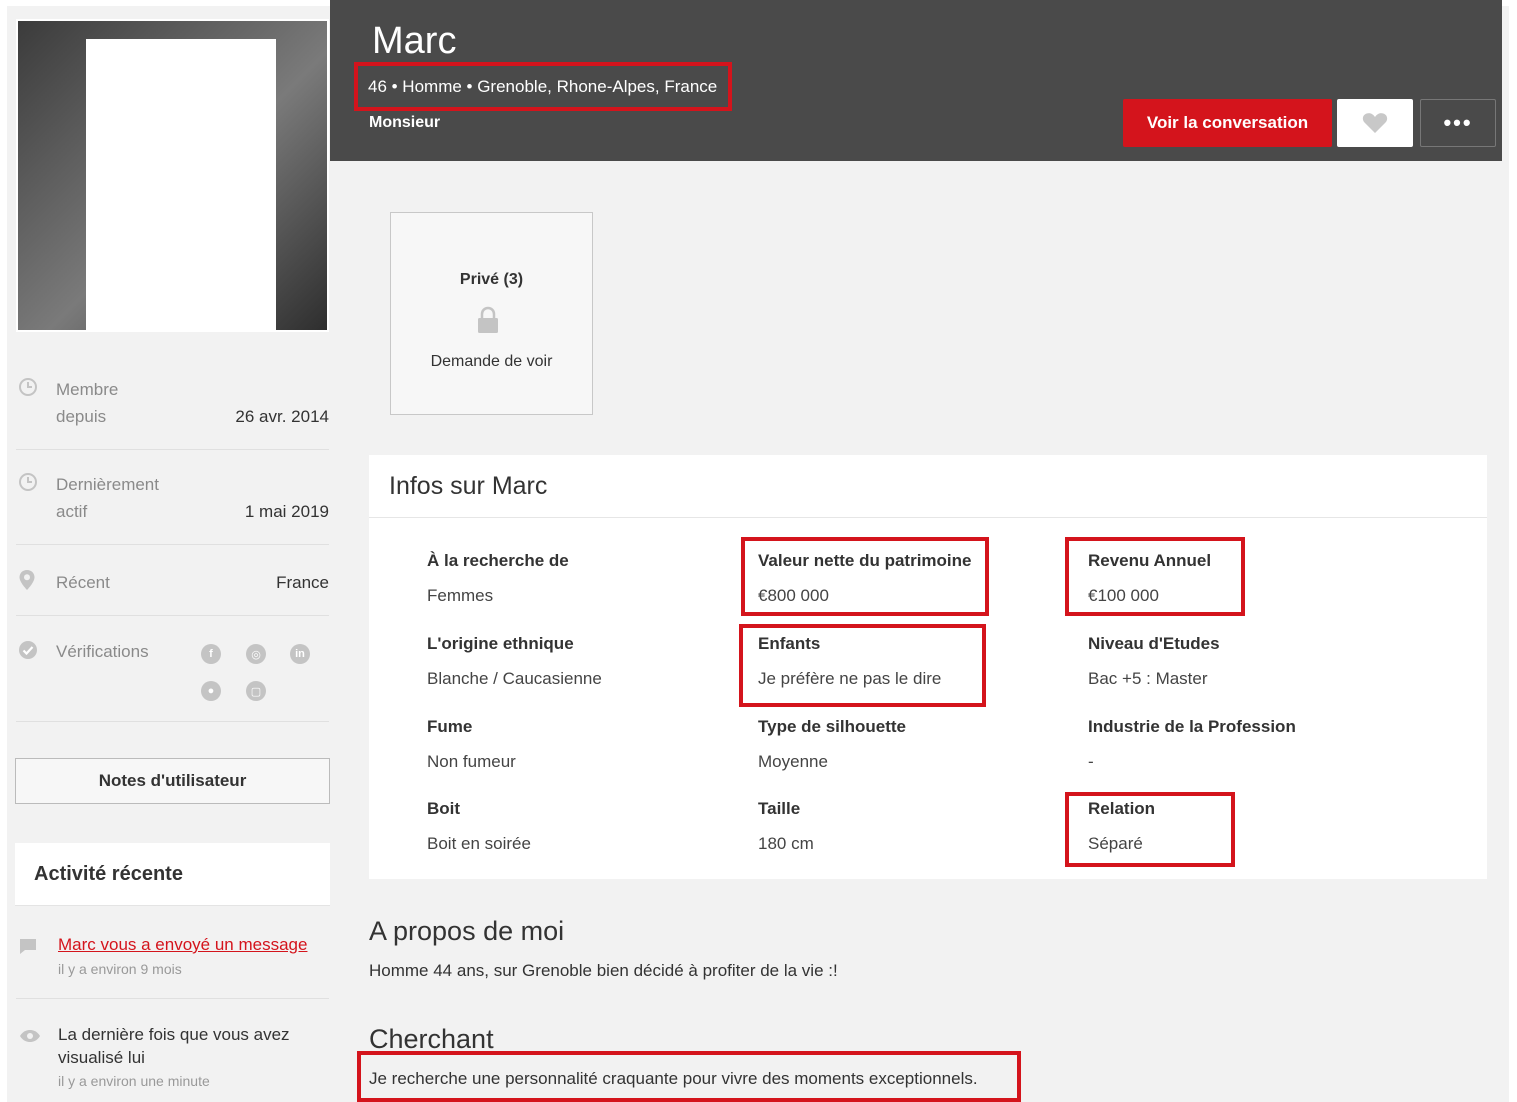 This screenshot has width=1517, height=1102. What do you see at coordinates (491, 279) in the screenshot?
I see `private-photos-title: Privé (3)` at bounding box center [491, 279].